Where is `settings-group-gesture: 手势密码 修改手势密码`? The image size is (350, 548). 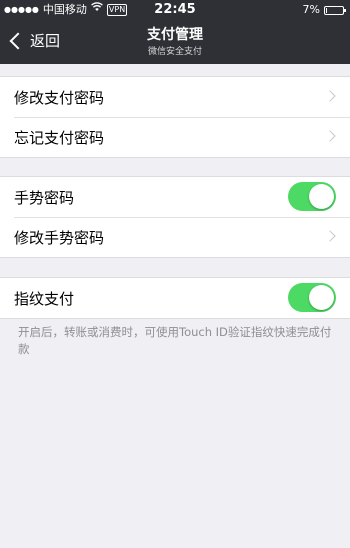 settings-group-gesture: 手势密码 修改手势密码 is located at coordinates (175, 217).